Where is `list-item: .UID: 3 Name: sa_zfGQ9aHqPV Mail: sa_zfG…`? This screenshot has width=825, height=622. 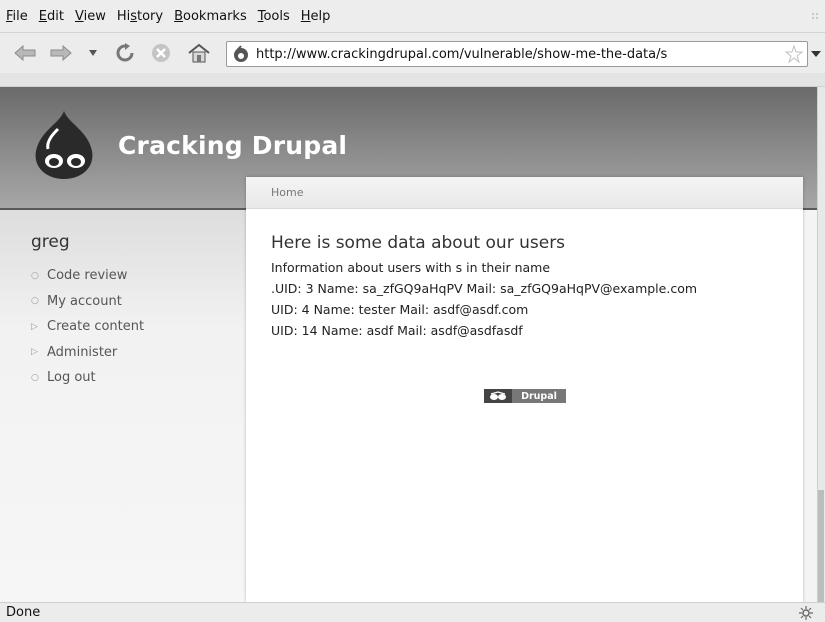 list-item: .UID: 3 Name: sa_zfGQ9aHqPV Mail: sa_zfG… is located at coordinates (484, 288).